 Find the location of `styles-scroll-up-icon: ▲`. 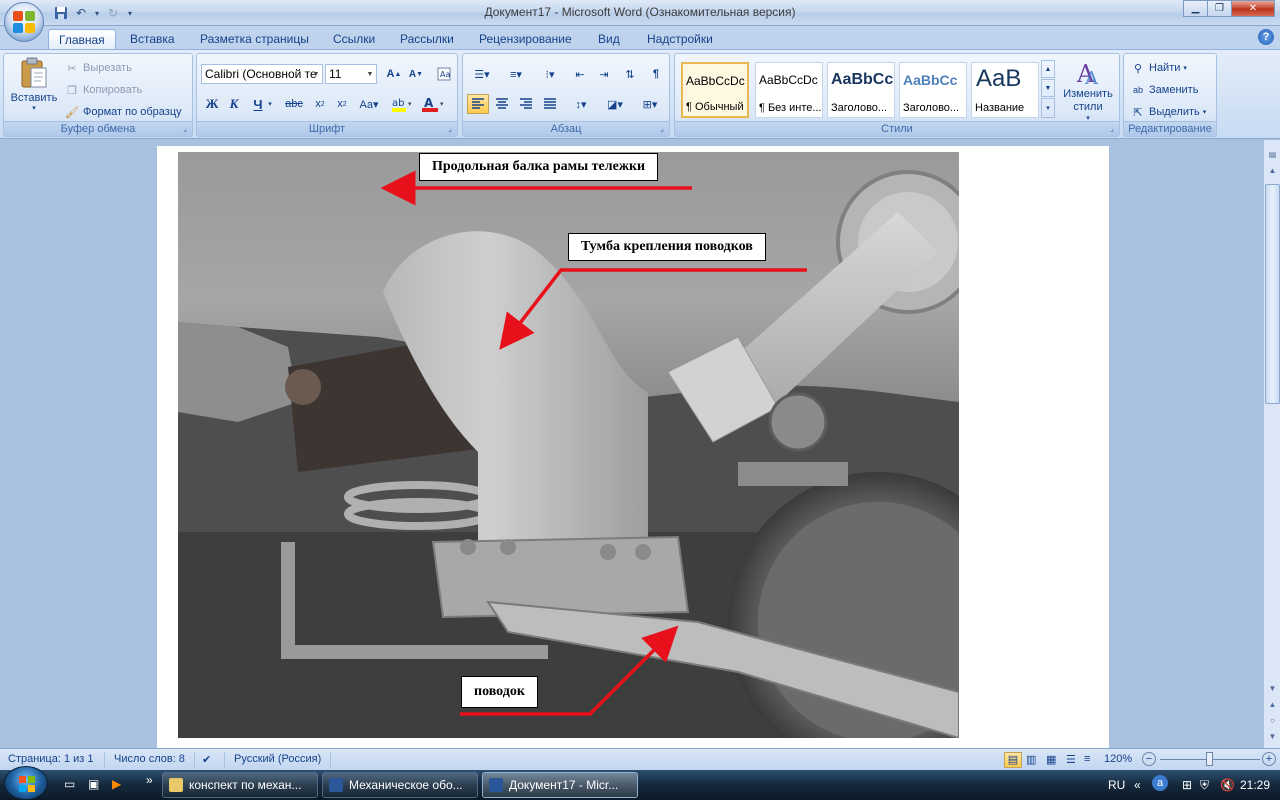

styles-scroll-up-icon: ▲ is located at coordinates (1048, 69).